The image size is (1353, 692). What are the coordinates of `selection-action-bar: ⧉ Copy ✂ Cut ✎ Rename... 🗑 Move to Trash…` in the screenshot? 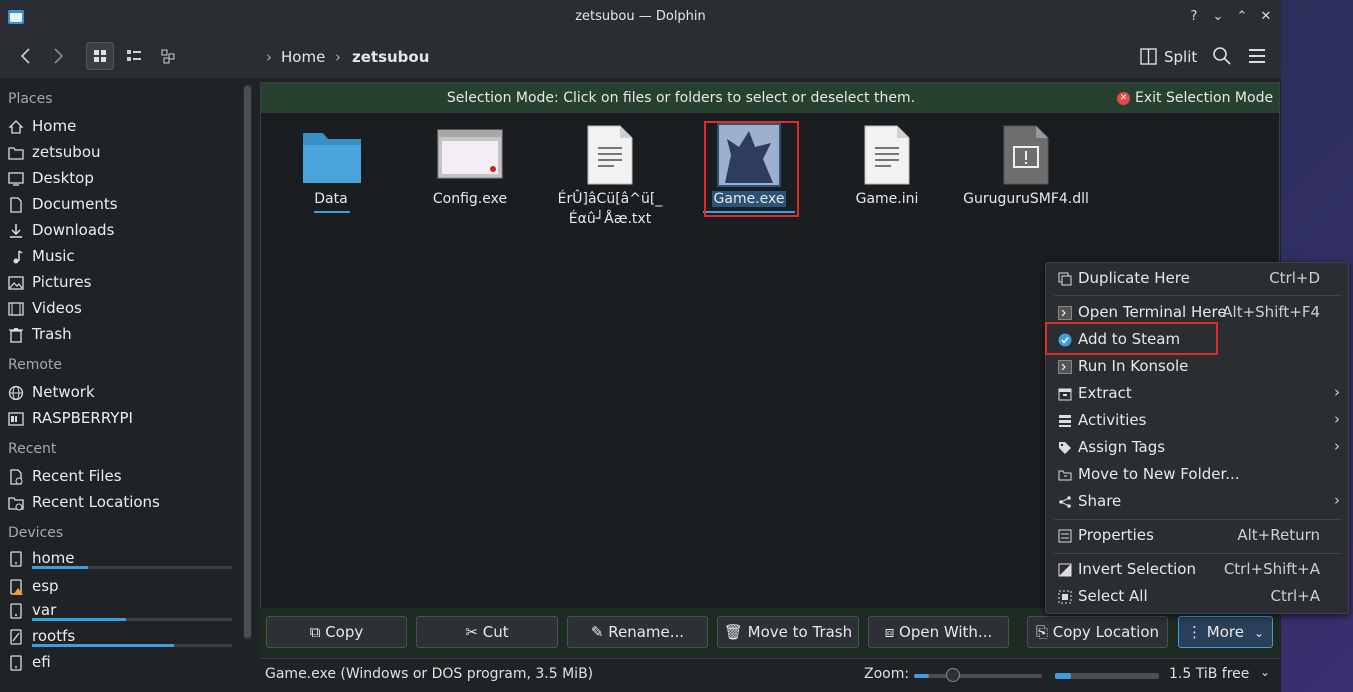 It's located at (770, 633).